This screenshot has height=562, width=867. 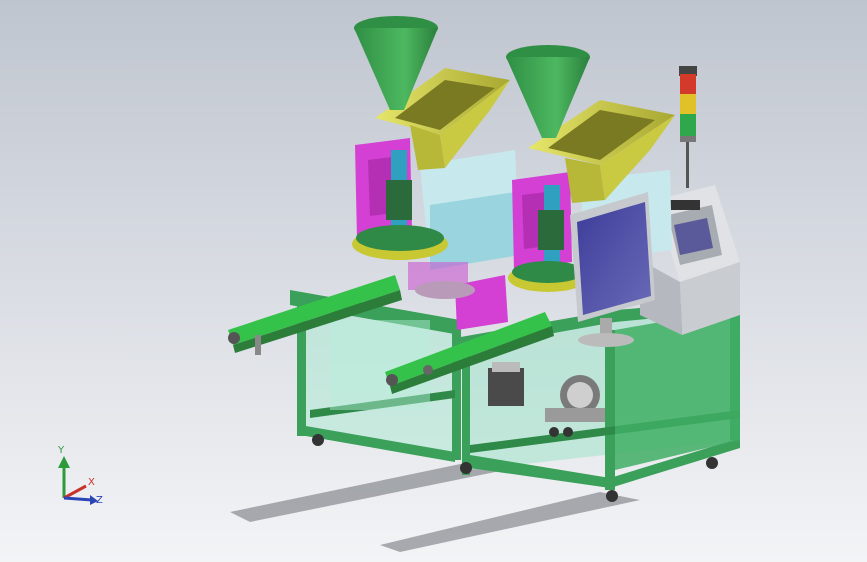 I want to click on stack-light, so click(x=688, y=127).